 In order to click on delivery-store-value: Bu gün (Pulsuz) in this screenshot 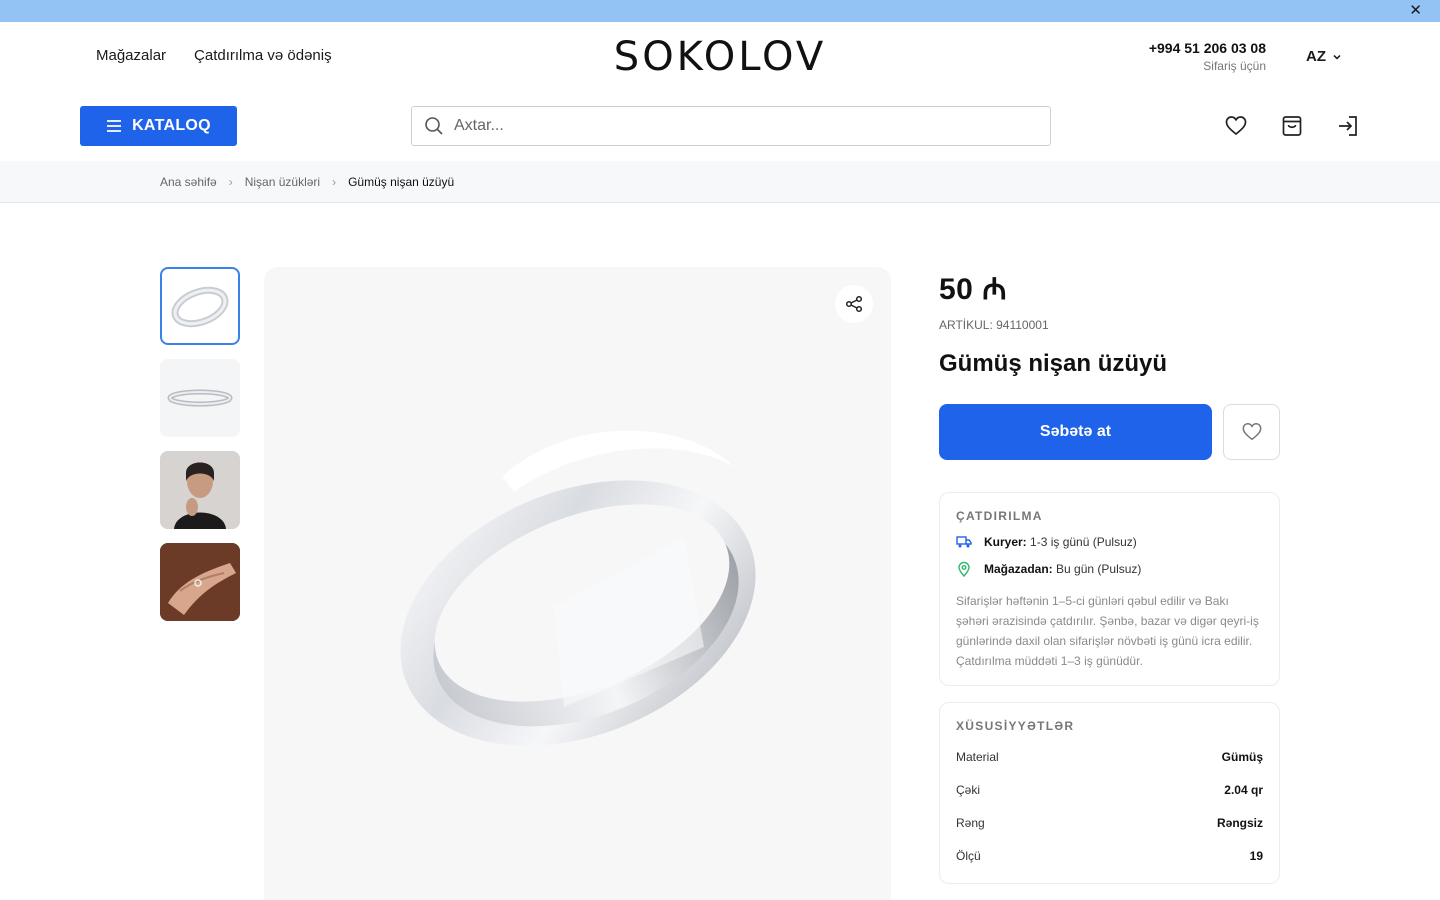, I will do `click(1097, 569)`.